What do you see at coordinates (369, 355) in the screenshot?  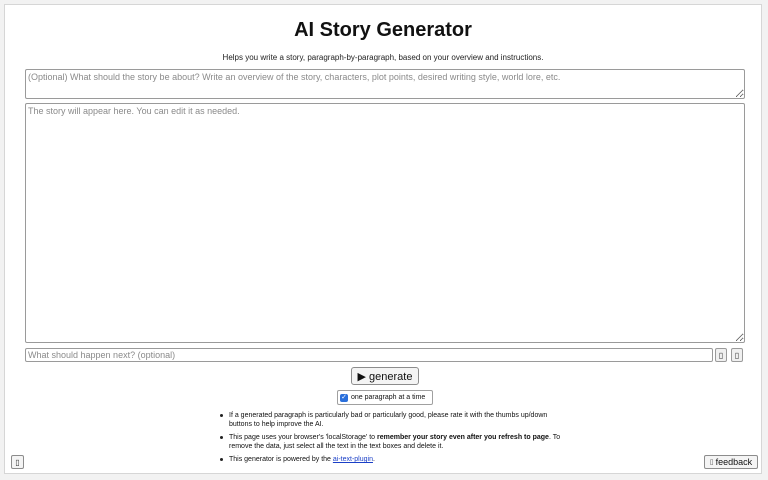 I see `next-instruction-input` at bounding box center [369, 355].